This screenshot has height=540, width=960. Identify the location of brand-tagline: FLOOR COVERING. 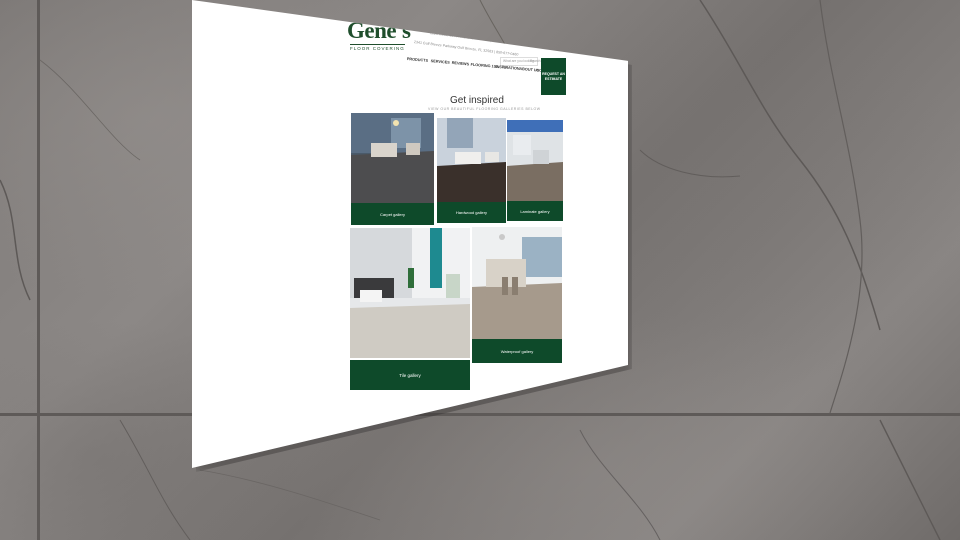
(377, 47).